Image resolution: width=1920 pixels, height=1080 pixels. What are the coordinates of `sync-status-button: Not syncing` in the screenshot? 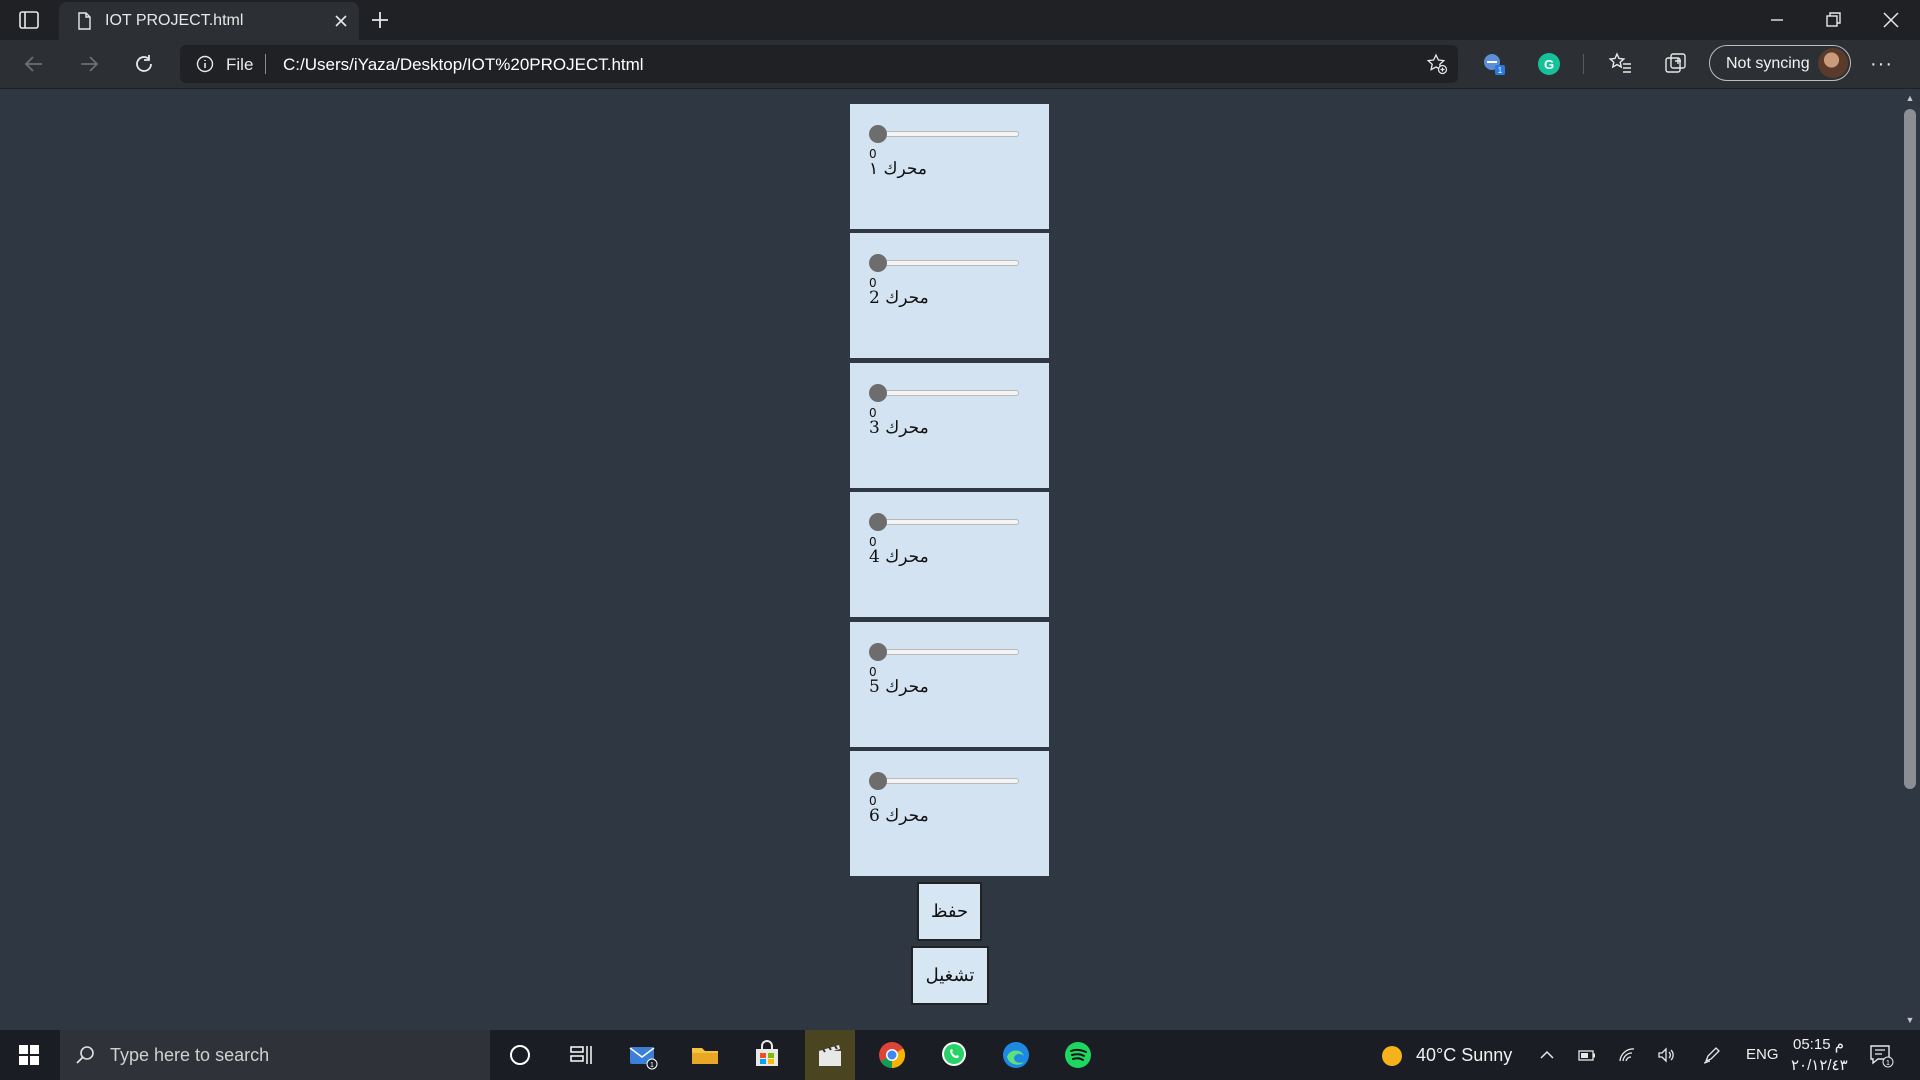 It's located at (1780, 63).